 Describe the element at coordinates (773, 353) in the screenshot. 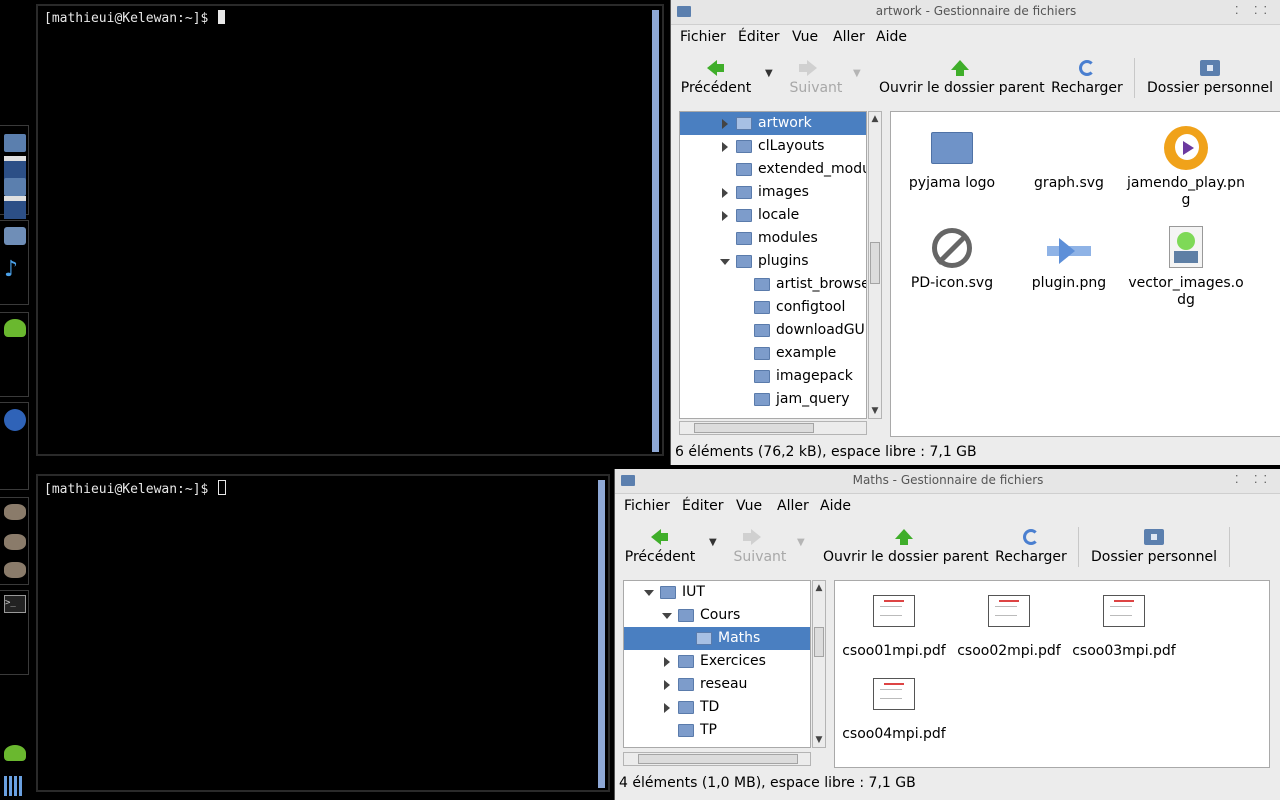

I see `tree-item-example: example` at that location.